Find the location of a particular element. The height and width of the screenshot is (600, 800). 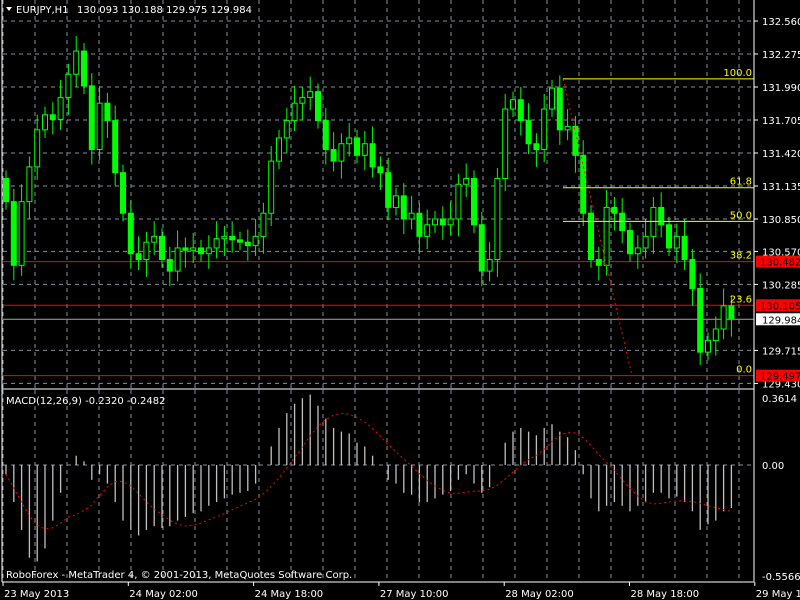

bid-price-label: 129.984 is located at coordinates (781, 320).